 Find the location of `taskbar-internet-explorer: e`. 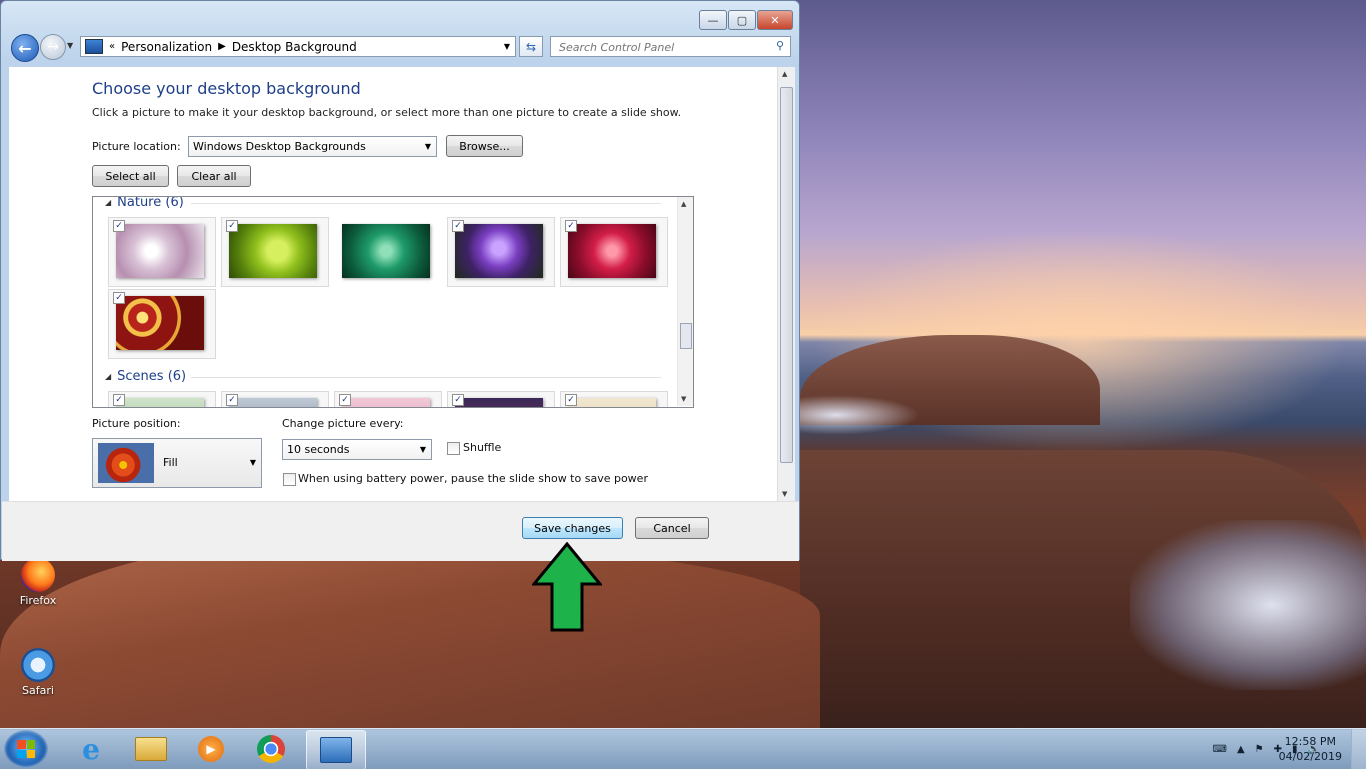

taskbar-internet-explorer: e is located at coordinates (91, 749).